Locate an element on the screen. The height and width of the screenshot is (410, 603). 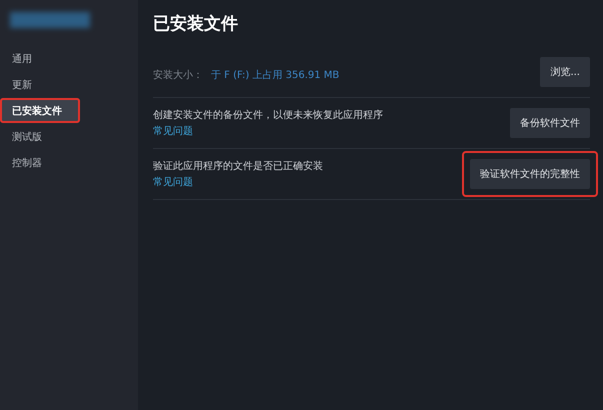
action-button: 备份软件文件 is located at coordinates (550, 123).